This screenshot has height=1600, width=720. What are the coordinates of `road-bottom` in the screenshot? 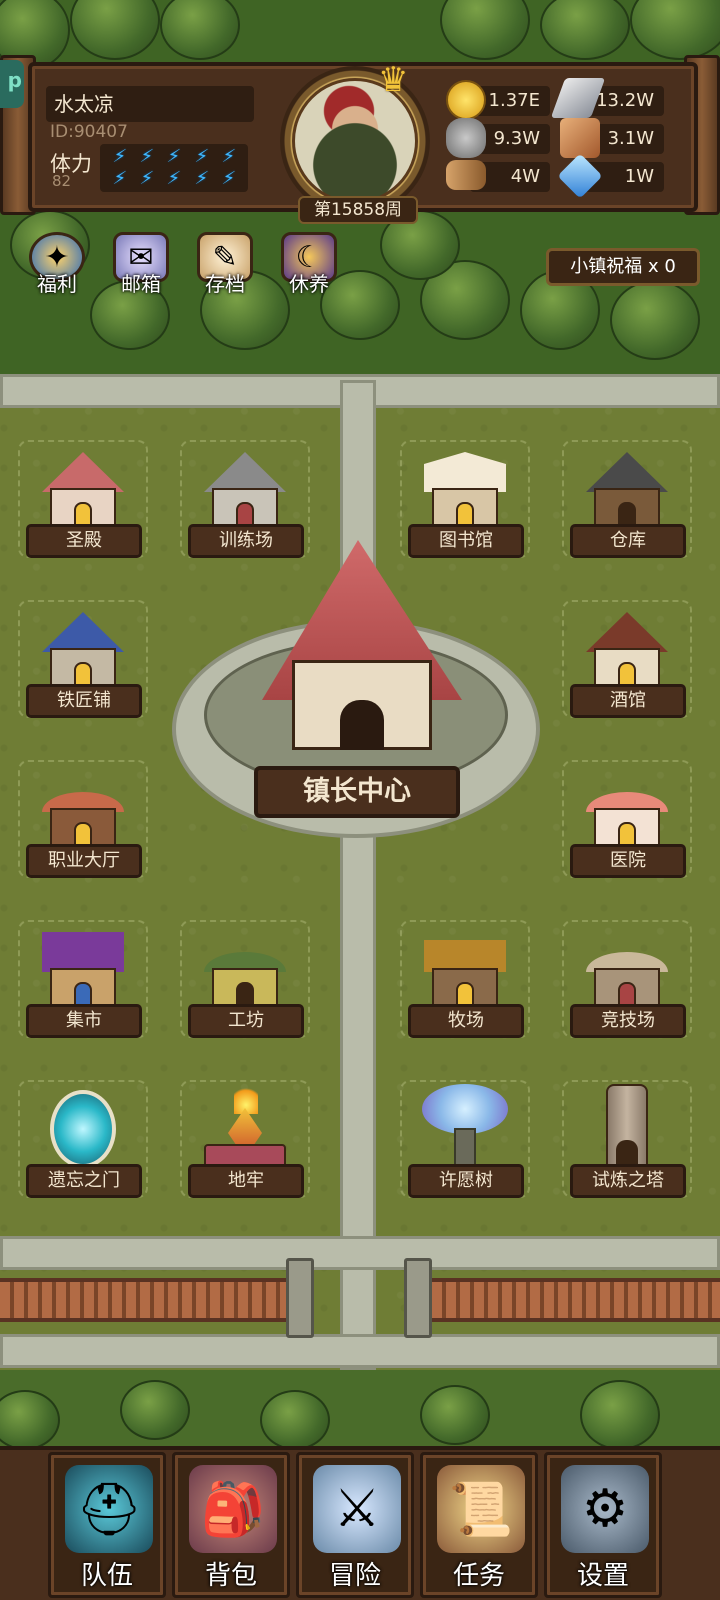 It's located at (360, 1253).